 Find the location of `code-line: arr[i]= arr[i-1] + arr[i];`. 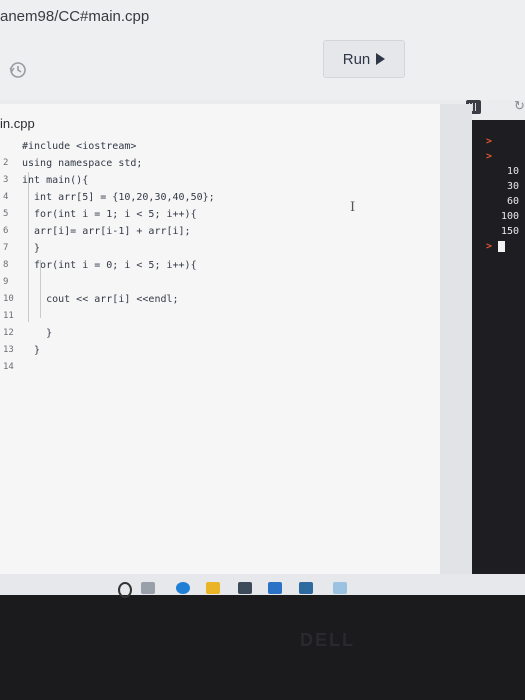

code-line: arr[i]= arr[i-1] + arr[i]; is located at coordinates (227, 231).